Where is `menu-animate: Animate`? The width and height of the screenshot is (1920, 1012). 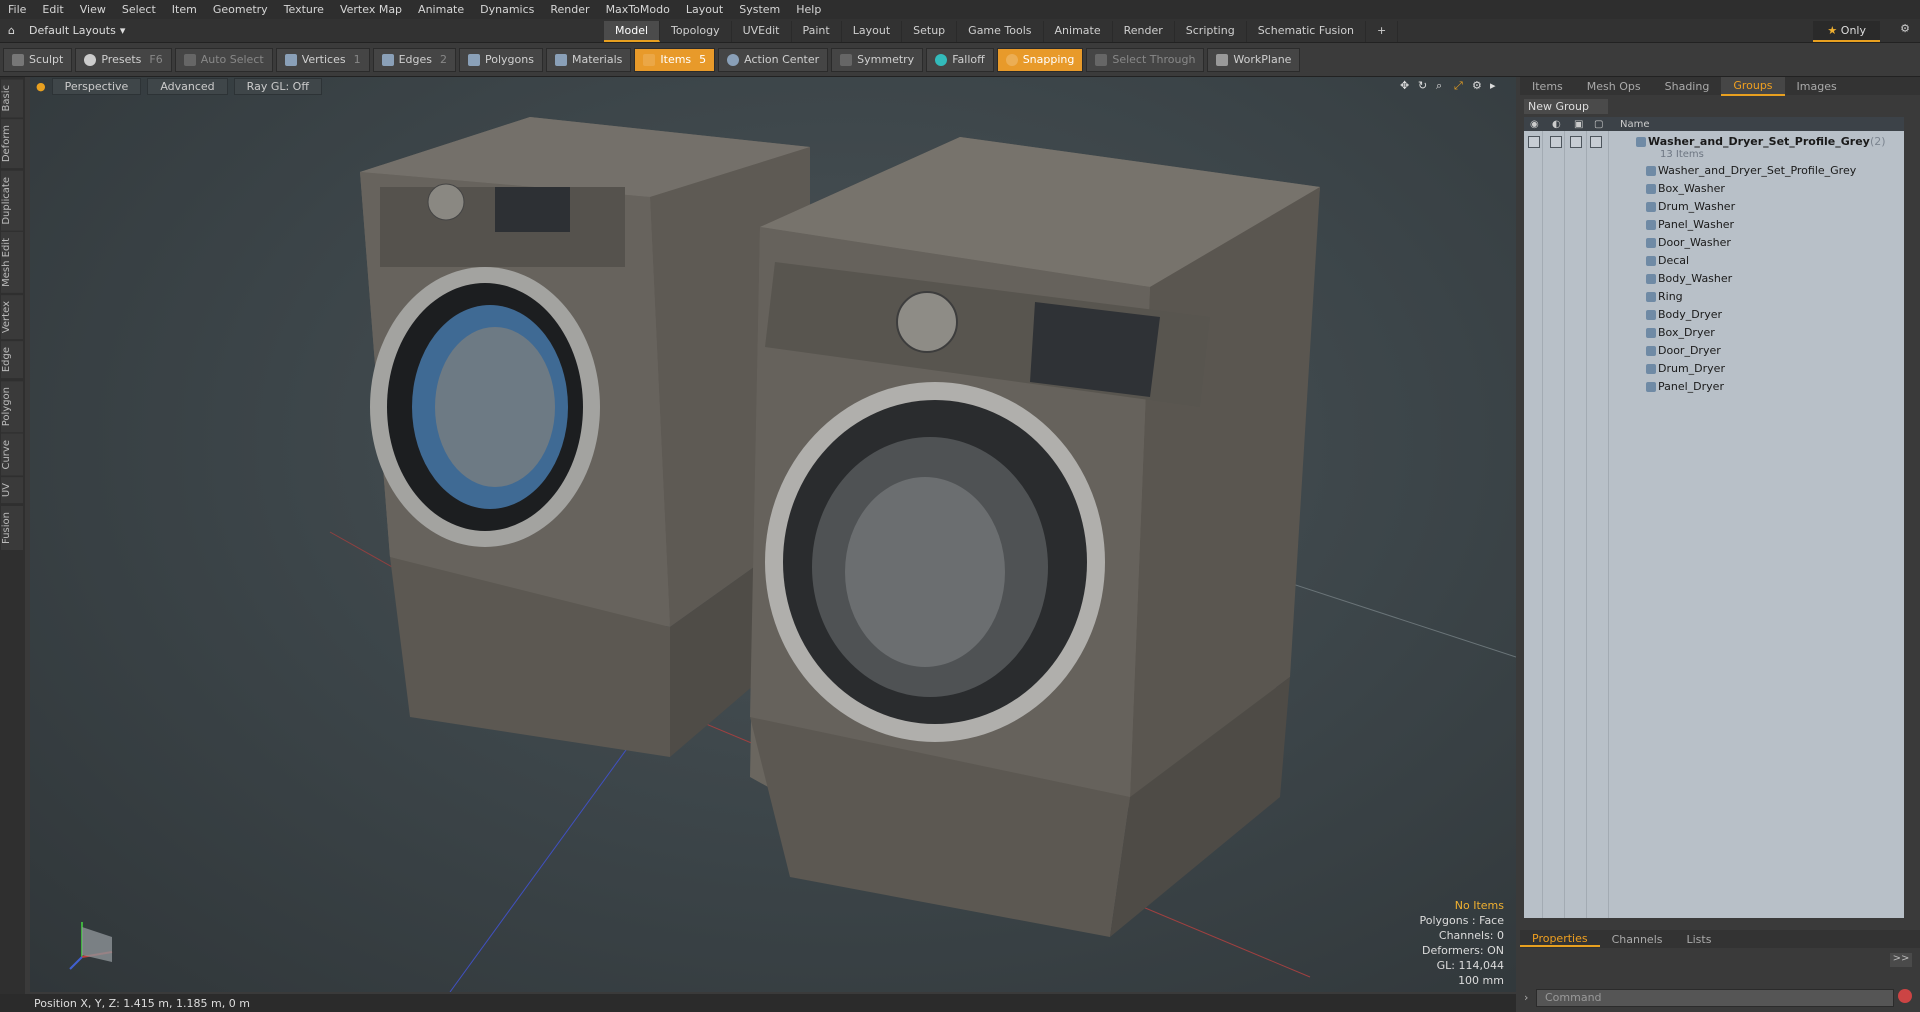
menu-animate: Animate is located at coordinates (441, 9).